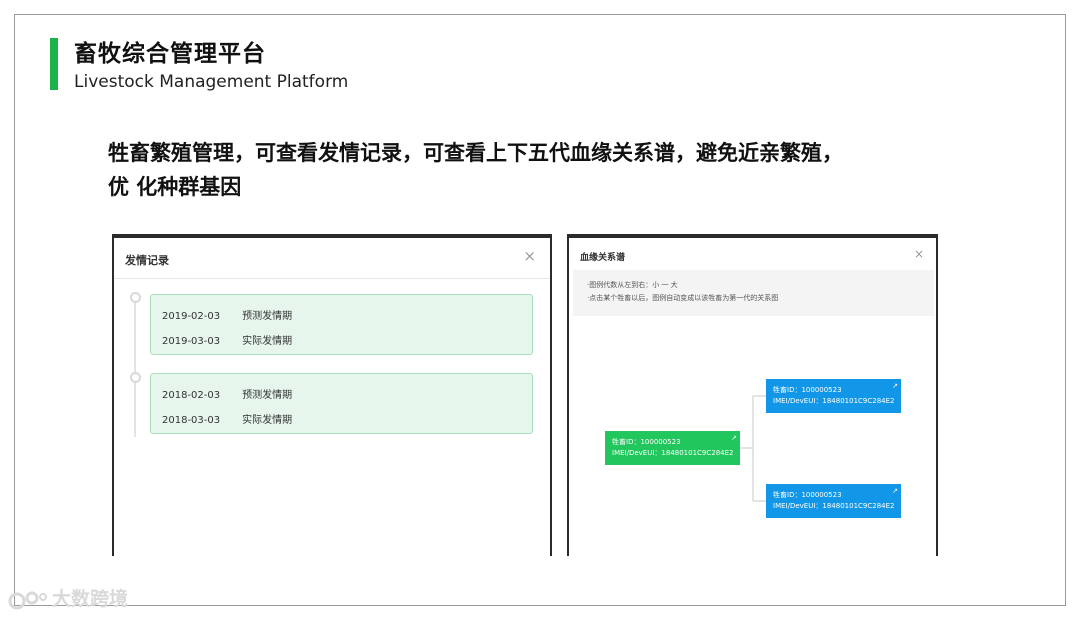  Describe the element at coordinates (90, 599) in the screenshot. I see `watermark-text: 大数跨境` at that location.